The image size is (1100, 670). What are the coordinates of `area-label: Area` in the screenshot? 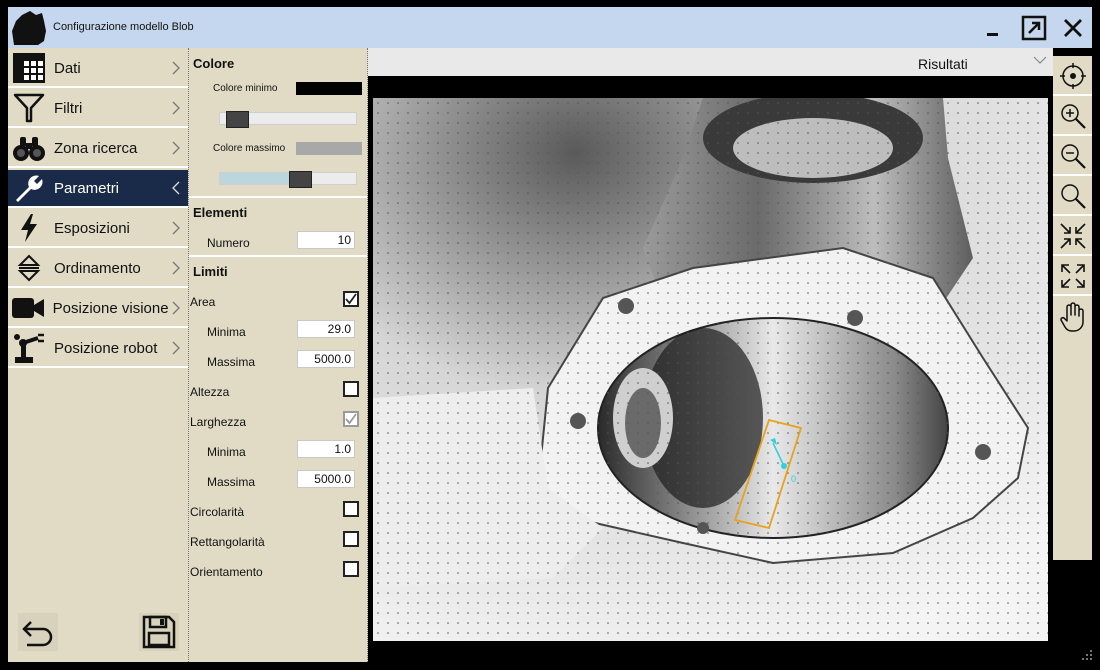 It's located at (203, 302).